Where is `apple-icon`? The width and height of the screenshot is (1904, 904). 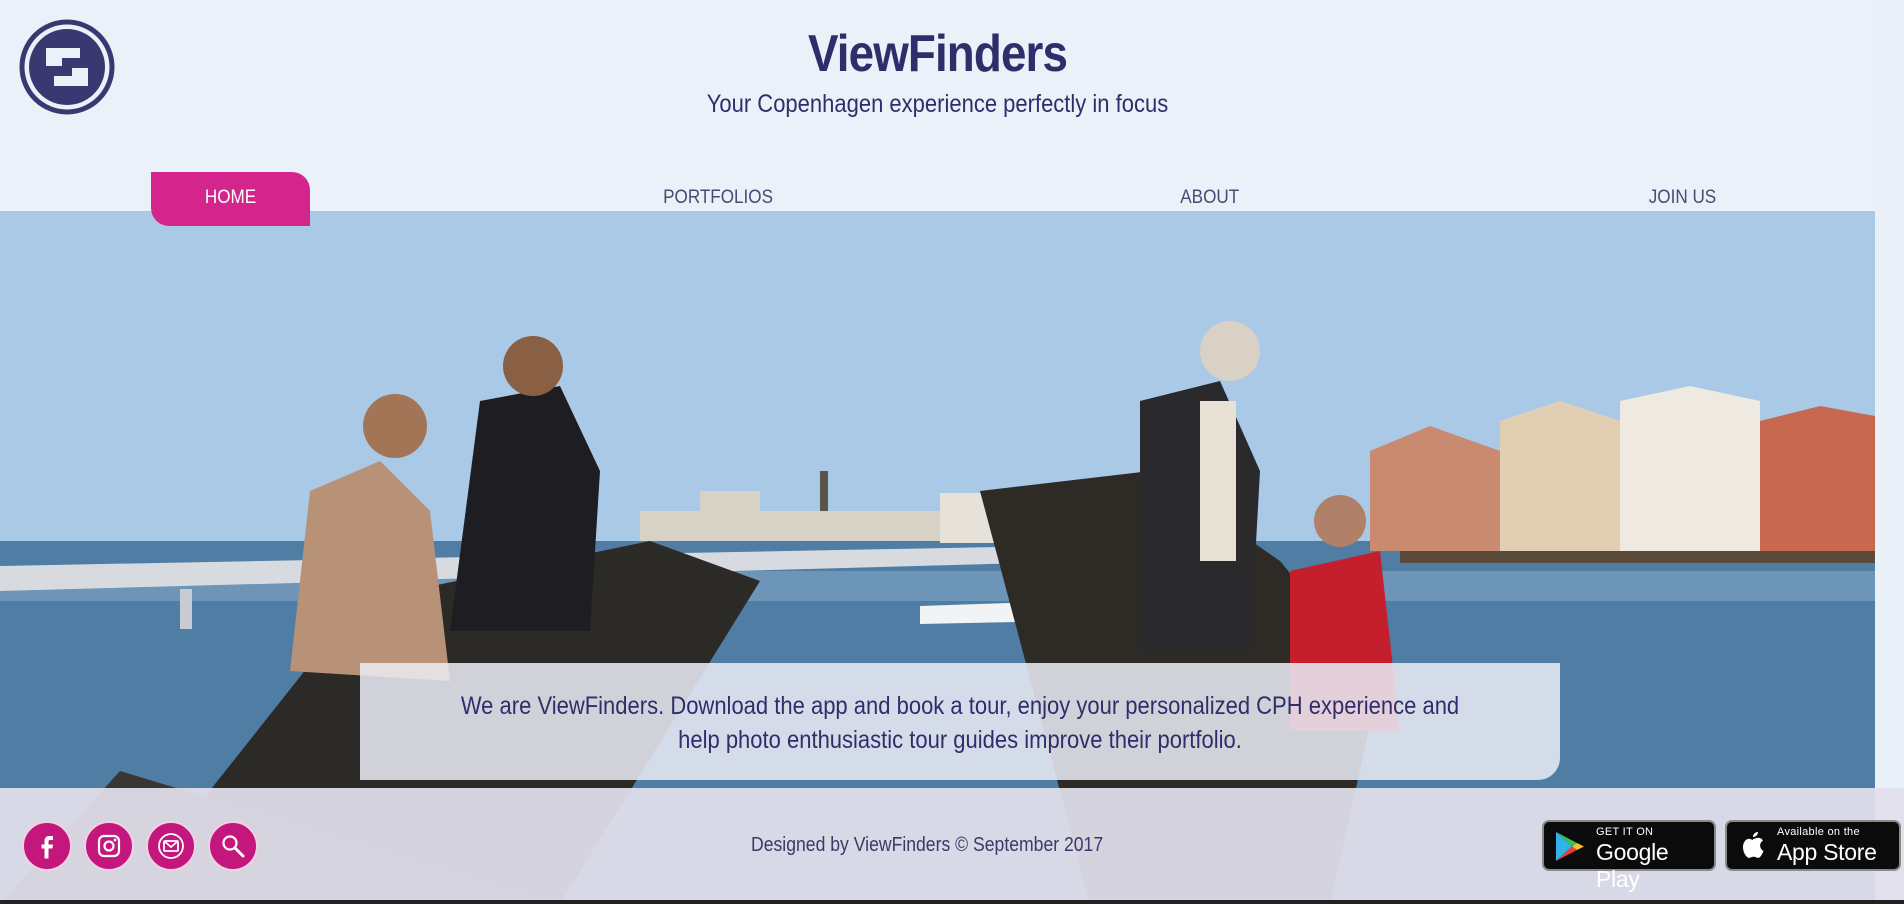
apple-icon is located at coordinates (1753, 845).